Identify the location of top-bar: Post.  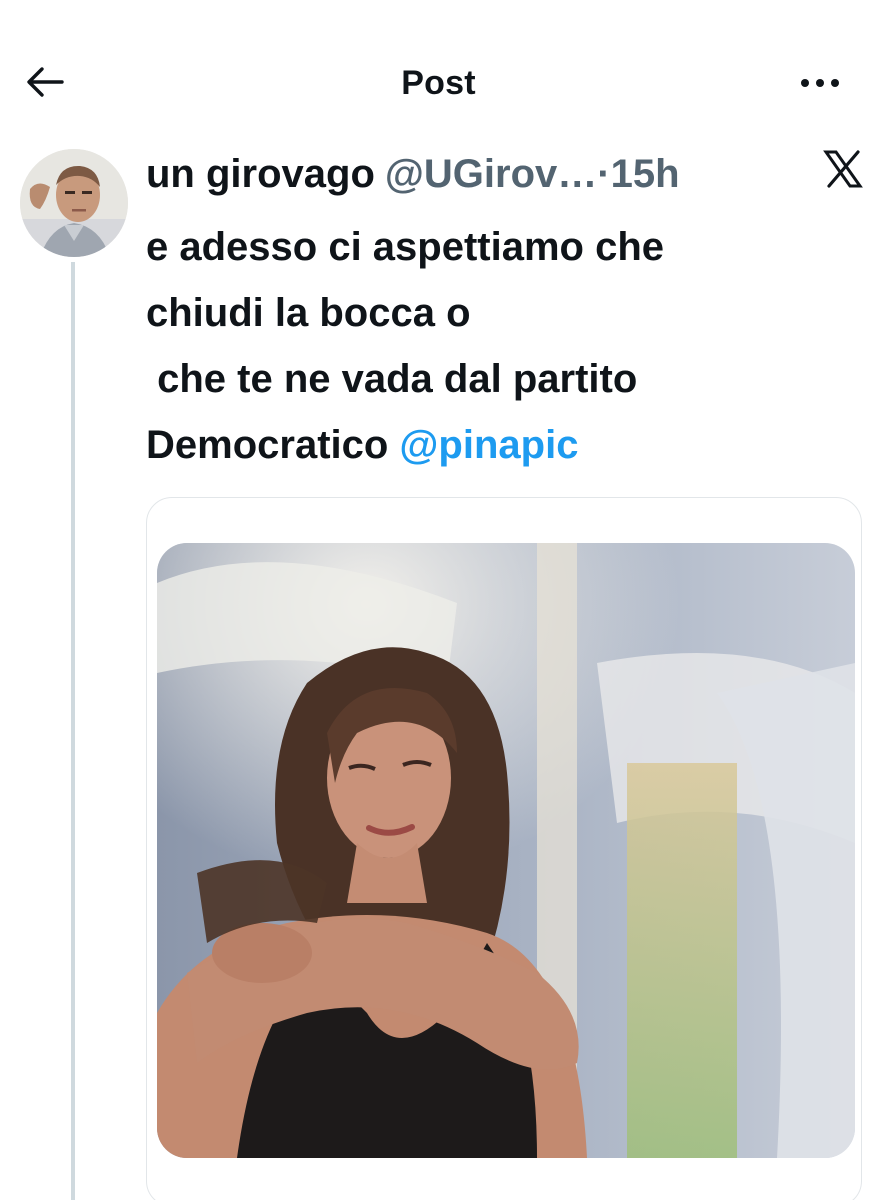
(438, 82).